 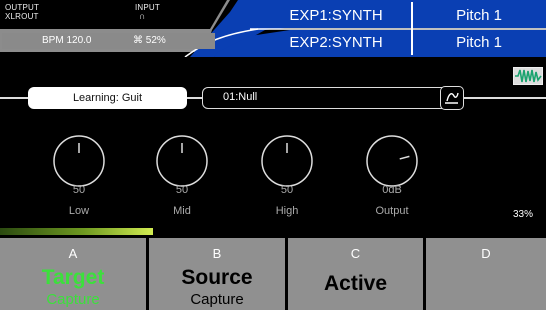 I want to click on softkey-main: Target, so click(x=73, y=277).